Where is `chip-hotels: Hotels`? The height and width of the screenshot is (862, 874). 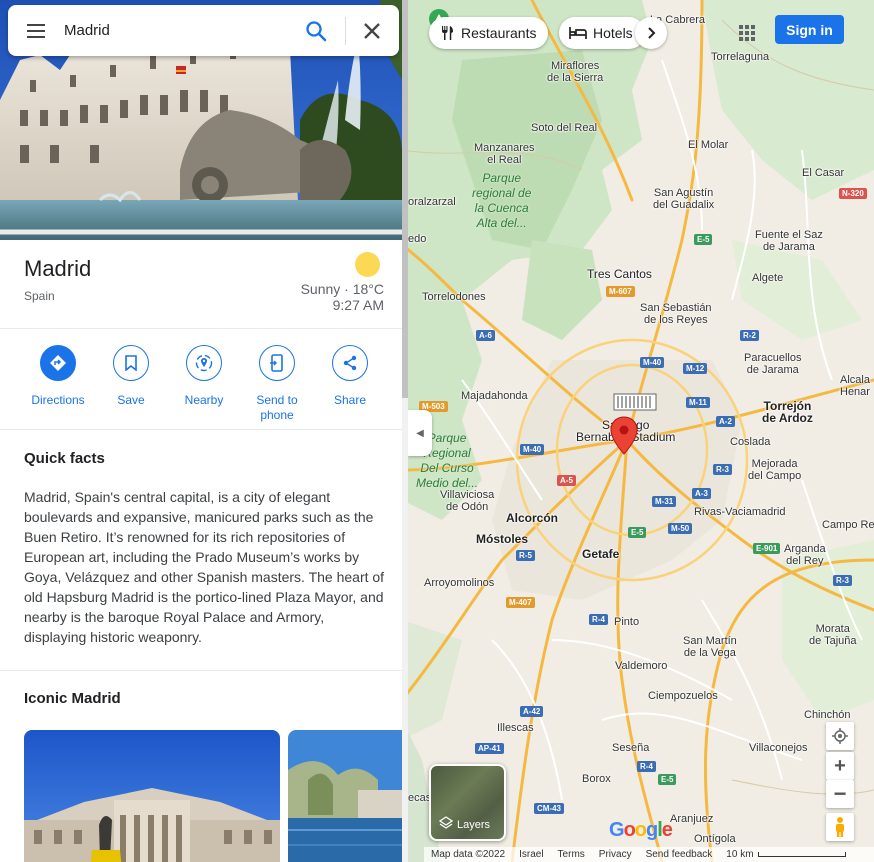
chip-hotels: Hotels is located at coordinates (602, 33).